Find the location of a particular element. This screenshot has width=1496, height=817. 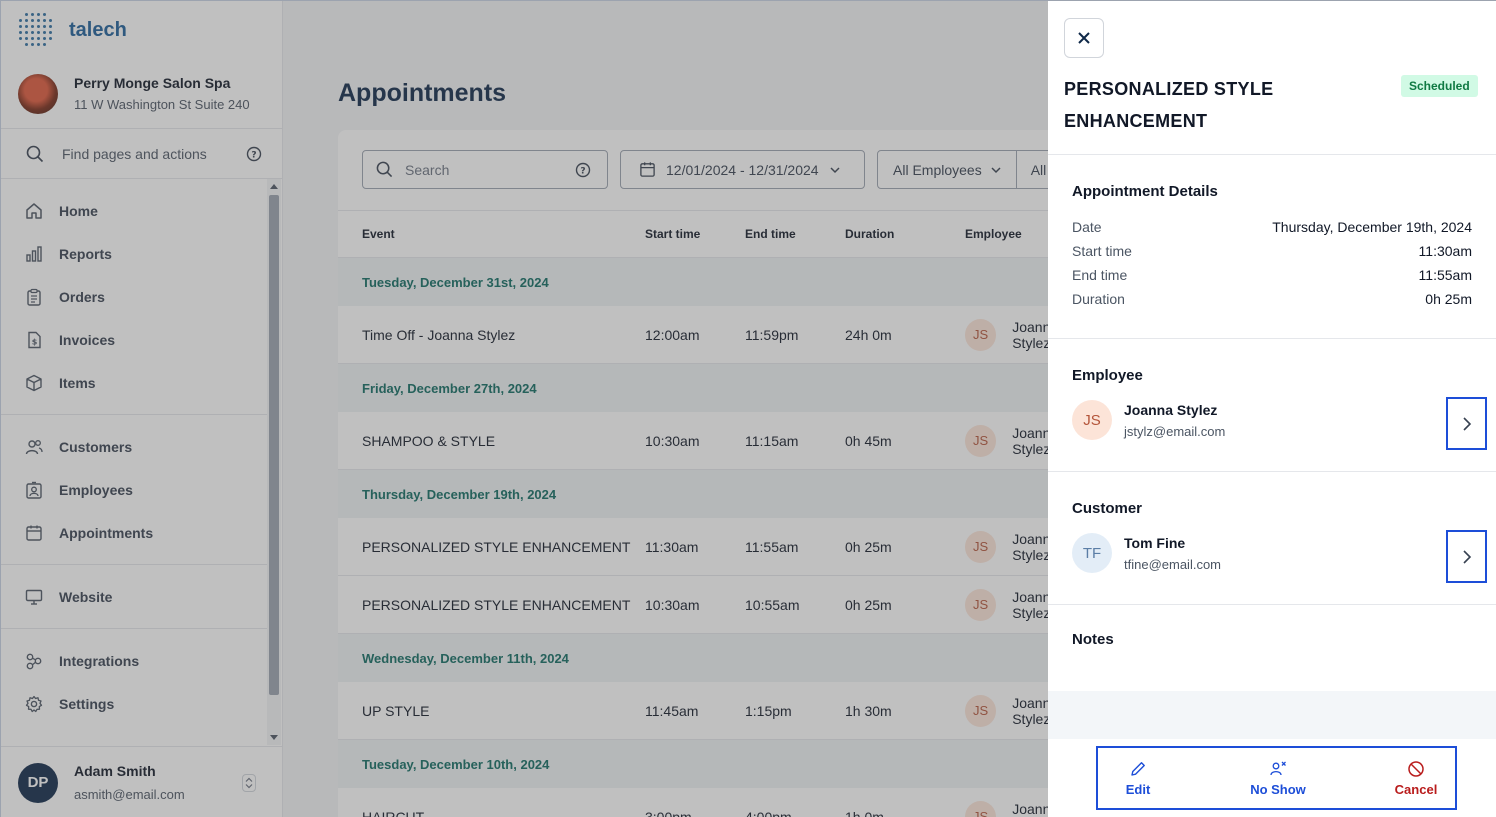

appointment-details-title: Appointment Details is located at coordinates (1145, 191).